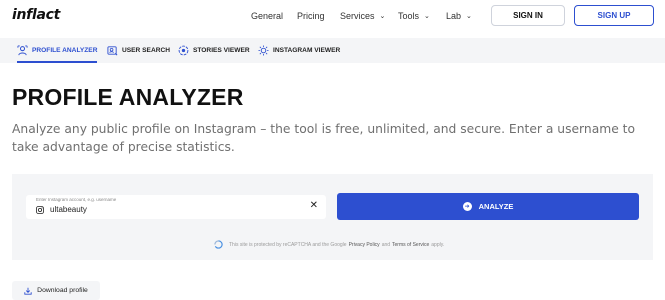 The height and width of the screenshot is (300, 665). Describe the element at coordinates (68, 209) in the screenshot. I see `username-input-value: ultabeauty` at that location.